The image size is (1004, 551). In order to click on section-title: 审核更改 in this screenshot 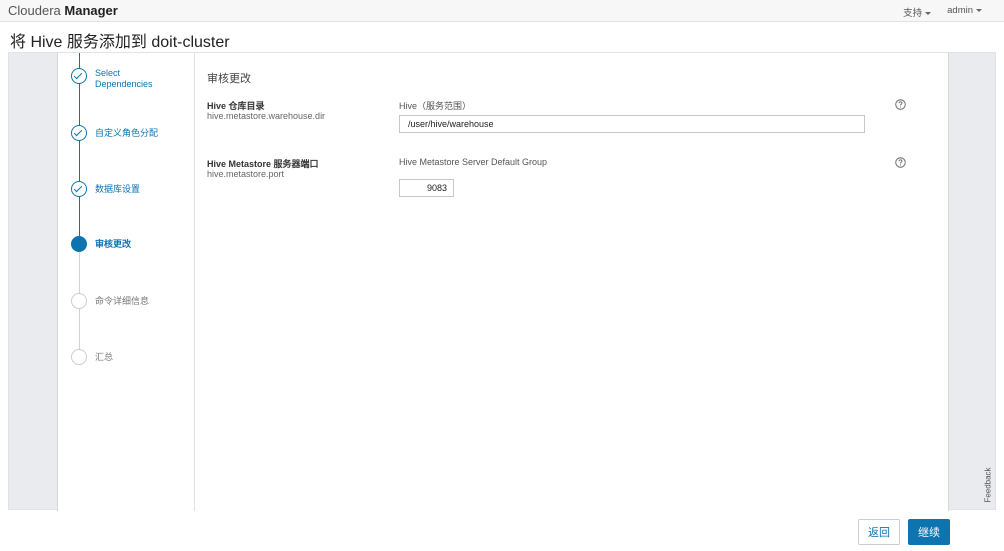, I will do `click(229, 79)`.